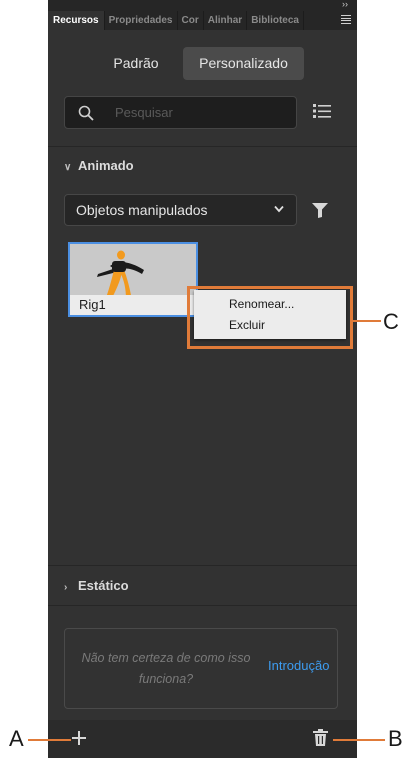 This screenshot has height=758, width=406. What do you see at coordinates (320, 737) in the screenshot?
I see `trash-icon` at bounding box center [320, 737].